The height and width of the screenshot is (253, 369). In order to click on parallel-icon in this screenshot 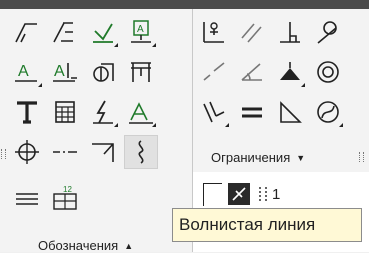, I will do `click(251, 33)`.